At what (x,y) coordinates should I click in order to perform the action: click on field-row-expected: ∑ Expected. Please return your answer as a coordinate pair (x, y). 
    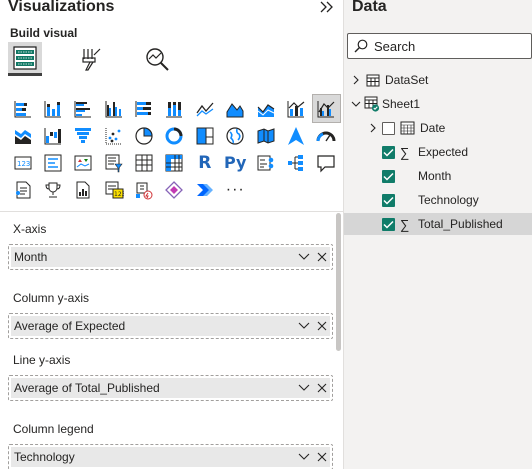
    Looking at the image, I should click on (438, 152).